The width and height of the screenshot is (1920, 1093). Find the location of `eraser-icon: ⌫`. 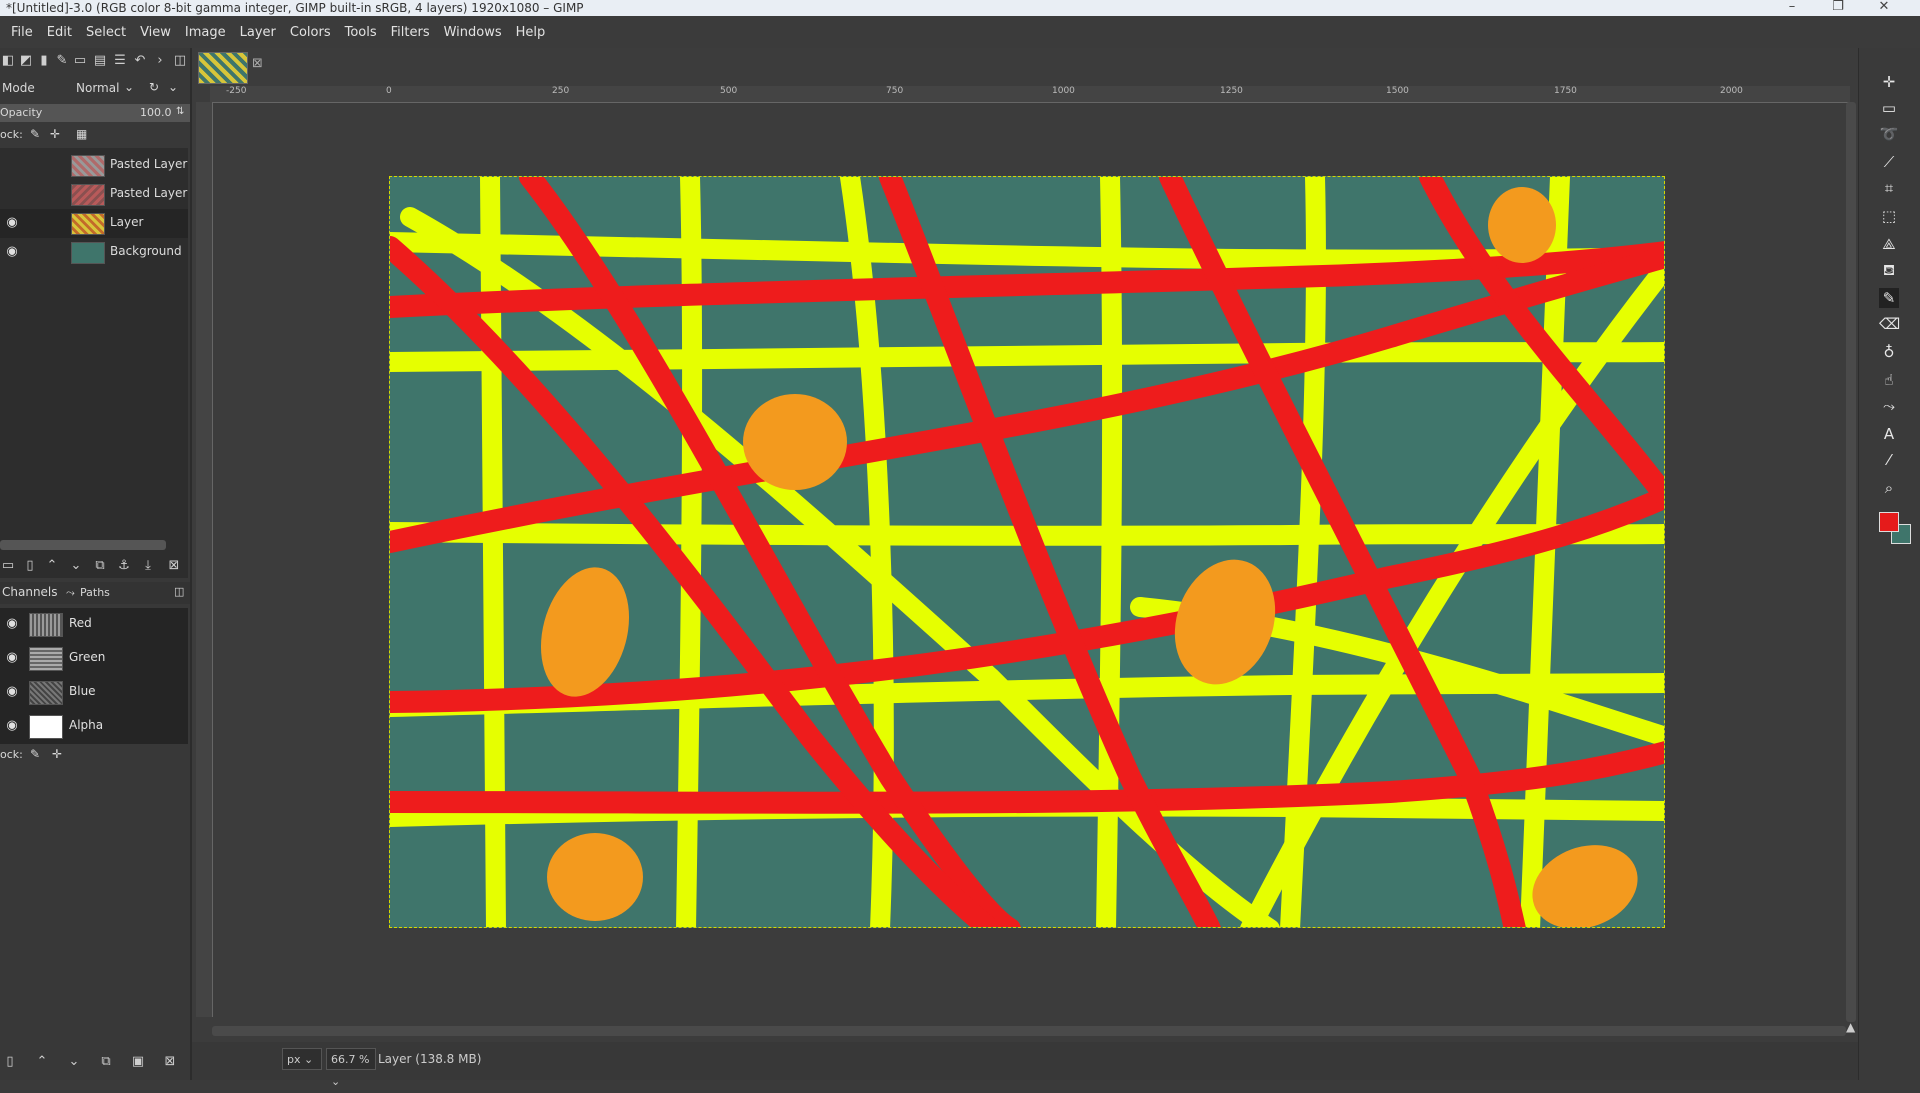

eraser-icon: ⌫ is located at coordinates (1889, 324).